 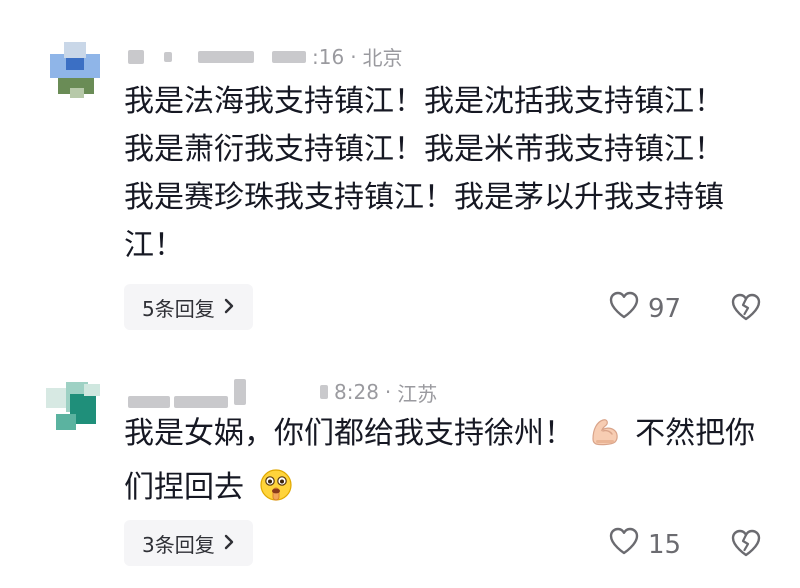 I want to click on comment-line: 我是女娲，你们都给我支持徐州！ 不然把你, so click(x=439, y=437).